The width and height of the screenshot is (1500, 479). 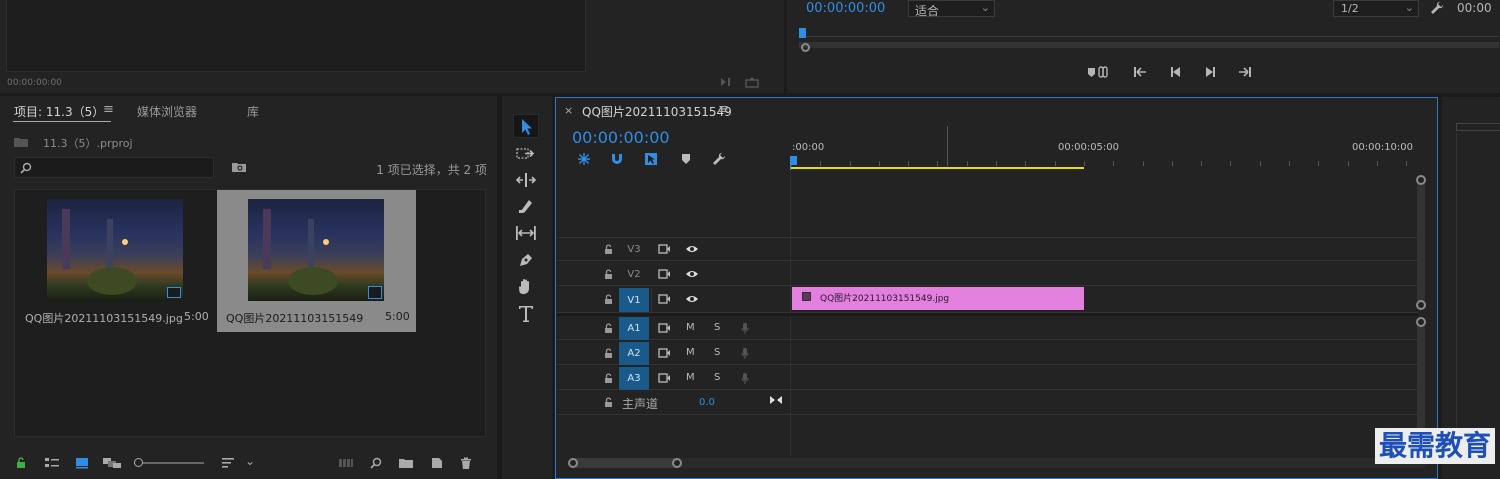 I want to click on chevron-down-icon: ⌄, so click(x=250, y=461).